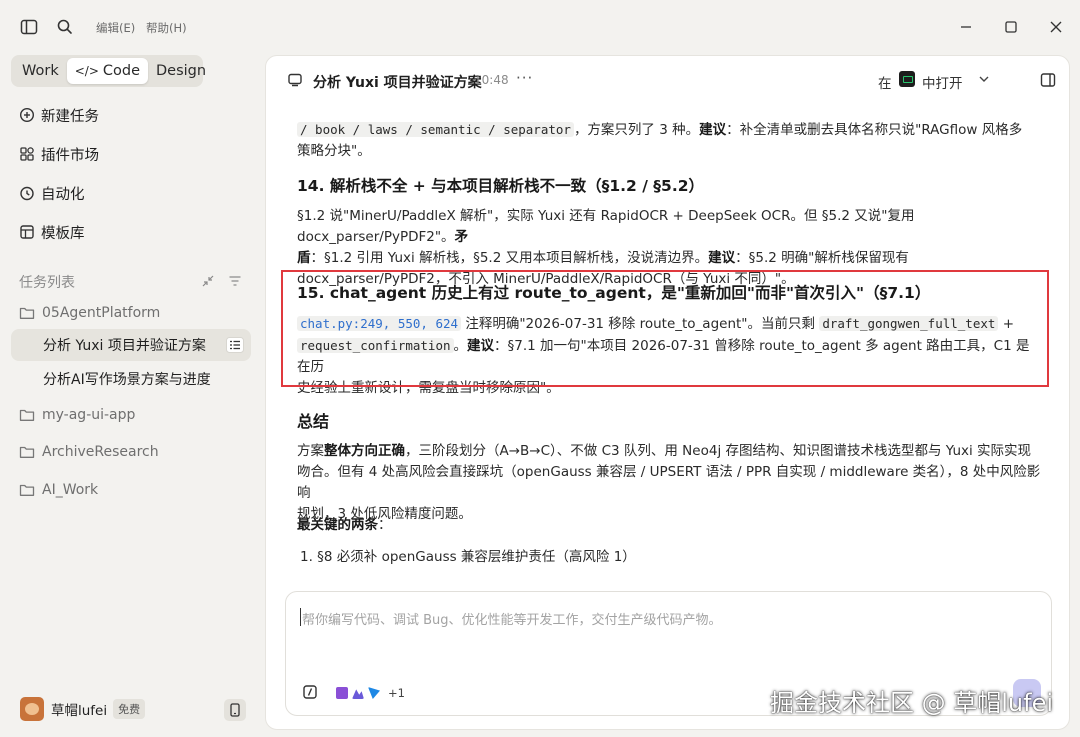  Describe the element at coordinates (310, 692) in the screenshot. I see `slash-command-icon` at that location.